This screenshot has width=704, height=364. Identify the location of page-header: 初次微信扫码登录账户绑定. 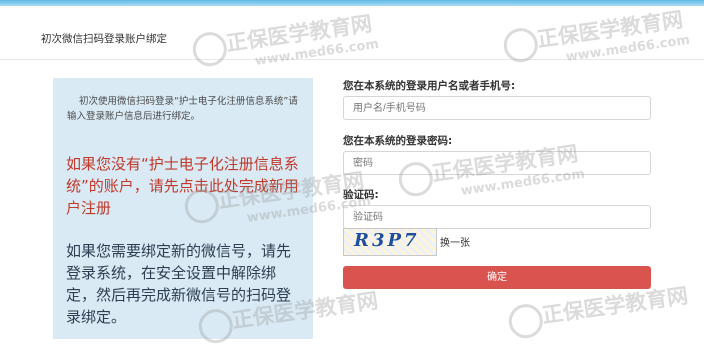
(352, 33).